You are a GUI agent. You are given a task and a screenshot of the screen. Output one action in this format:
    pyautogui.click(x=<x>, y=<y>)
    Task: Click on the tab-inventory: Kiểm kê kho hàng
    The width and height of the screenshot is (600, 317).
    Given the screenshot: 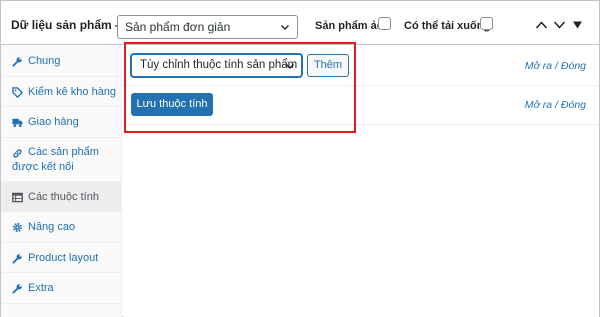 What is the action you would take?
    pyautogui.click(x=61, y=92)
    